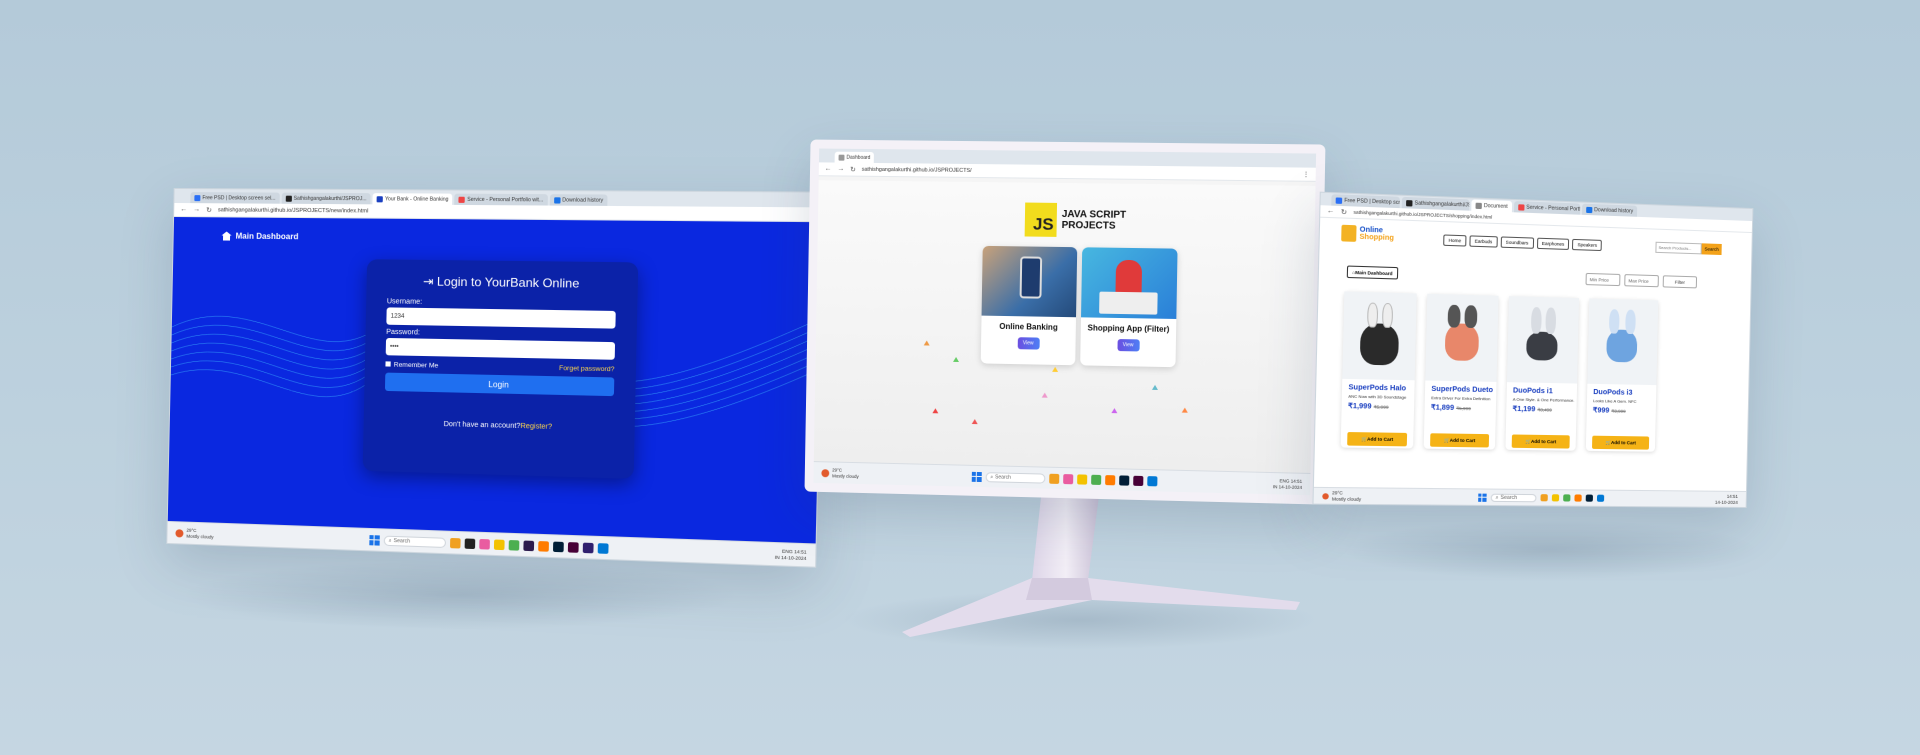 This screenshot has height=755, width=1920. Describe the element at coordinates (1641, 281) in the screenshot. I see `max-price-input: Max Price` at that location.